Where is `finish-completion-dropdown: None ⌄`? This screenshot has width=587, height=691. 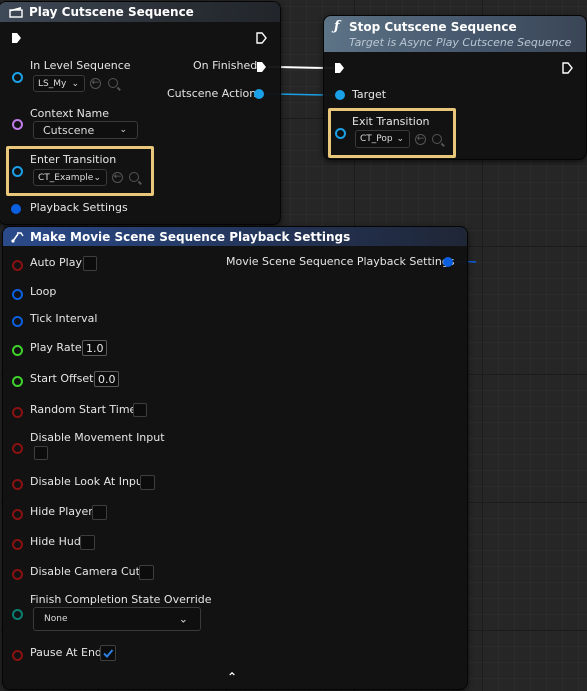 finish-completion-dropdown: None ⌄ is located at coordinates (117, 619).